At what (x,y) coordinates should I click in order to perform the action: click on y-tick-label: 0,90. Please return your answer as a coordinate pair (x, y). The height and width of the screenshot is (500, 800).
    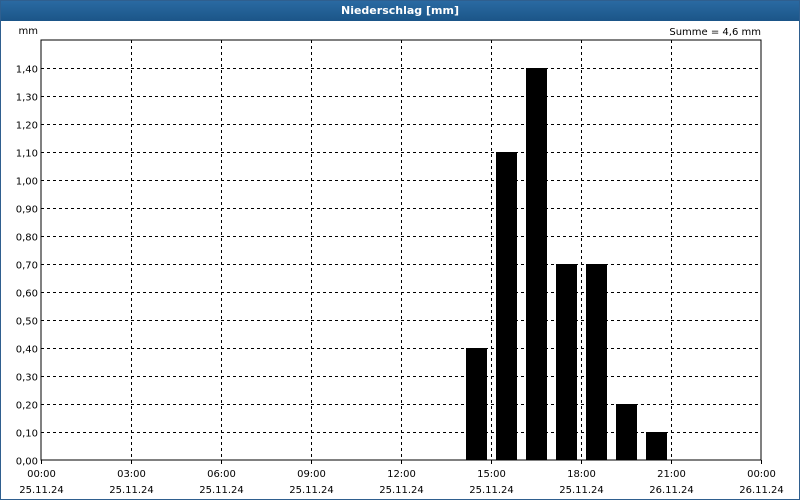
    Looking at the image, I should click on (27, 210).